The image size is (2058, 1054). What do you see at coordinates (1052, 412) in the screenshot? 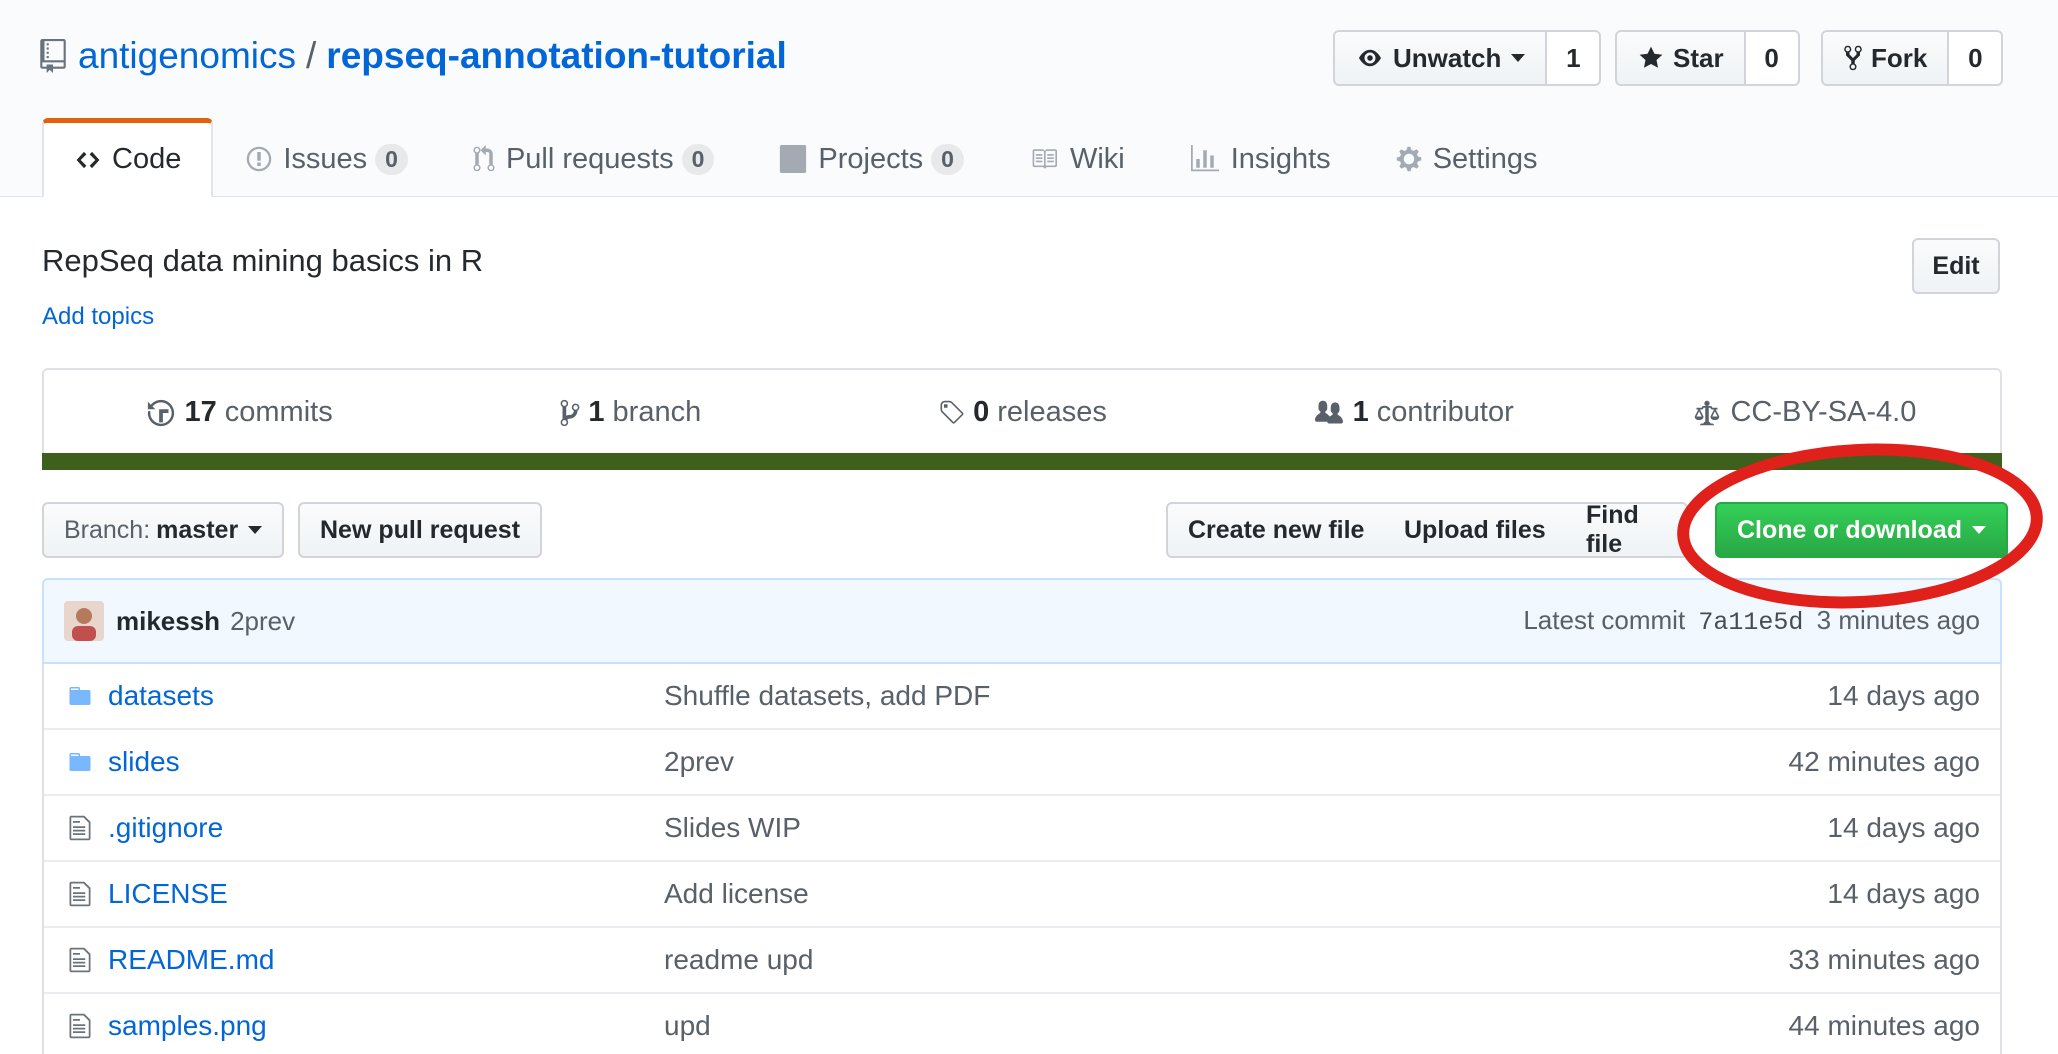
I see `releases-label: releases` at bounding box center [1052, 412].